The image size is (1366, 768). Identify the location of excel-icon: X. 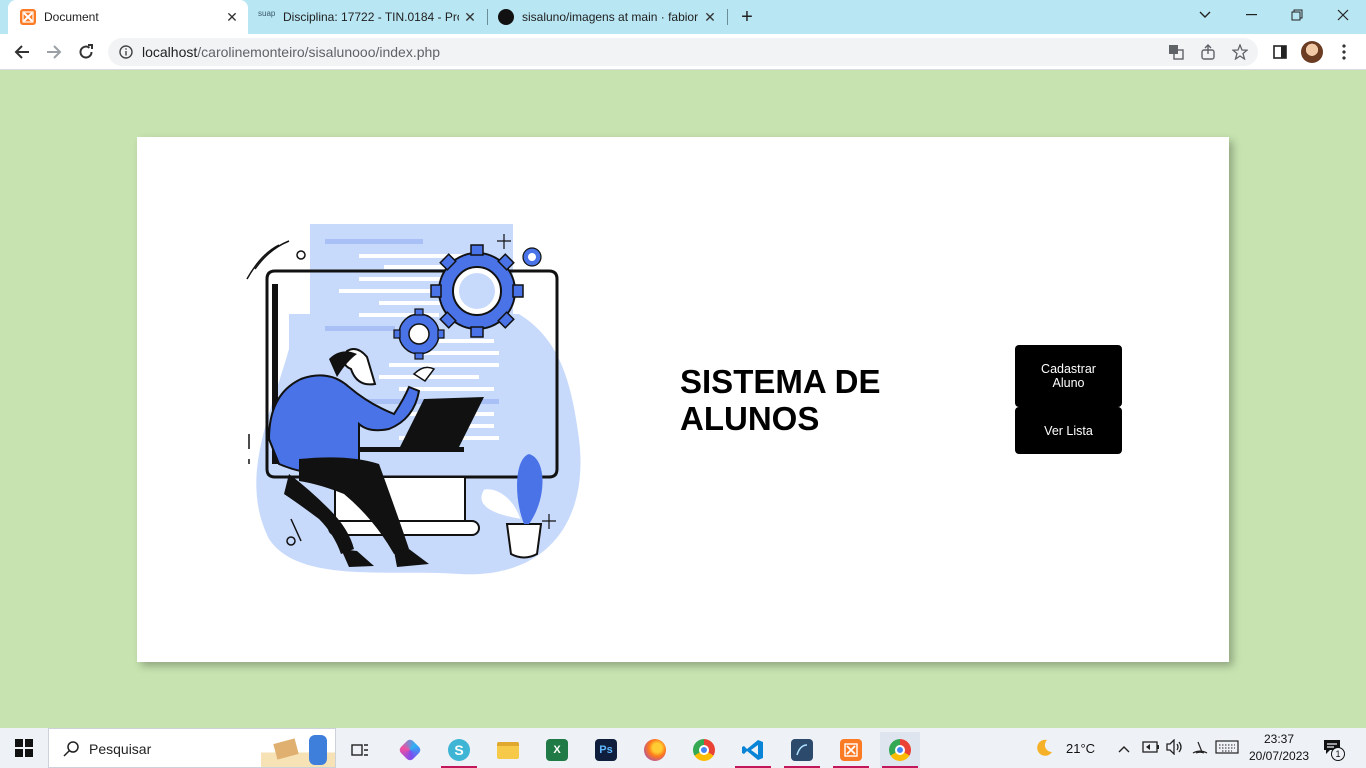
(557, 750).